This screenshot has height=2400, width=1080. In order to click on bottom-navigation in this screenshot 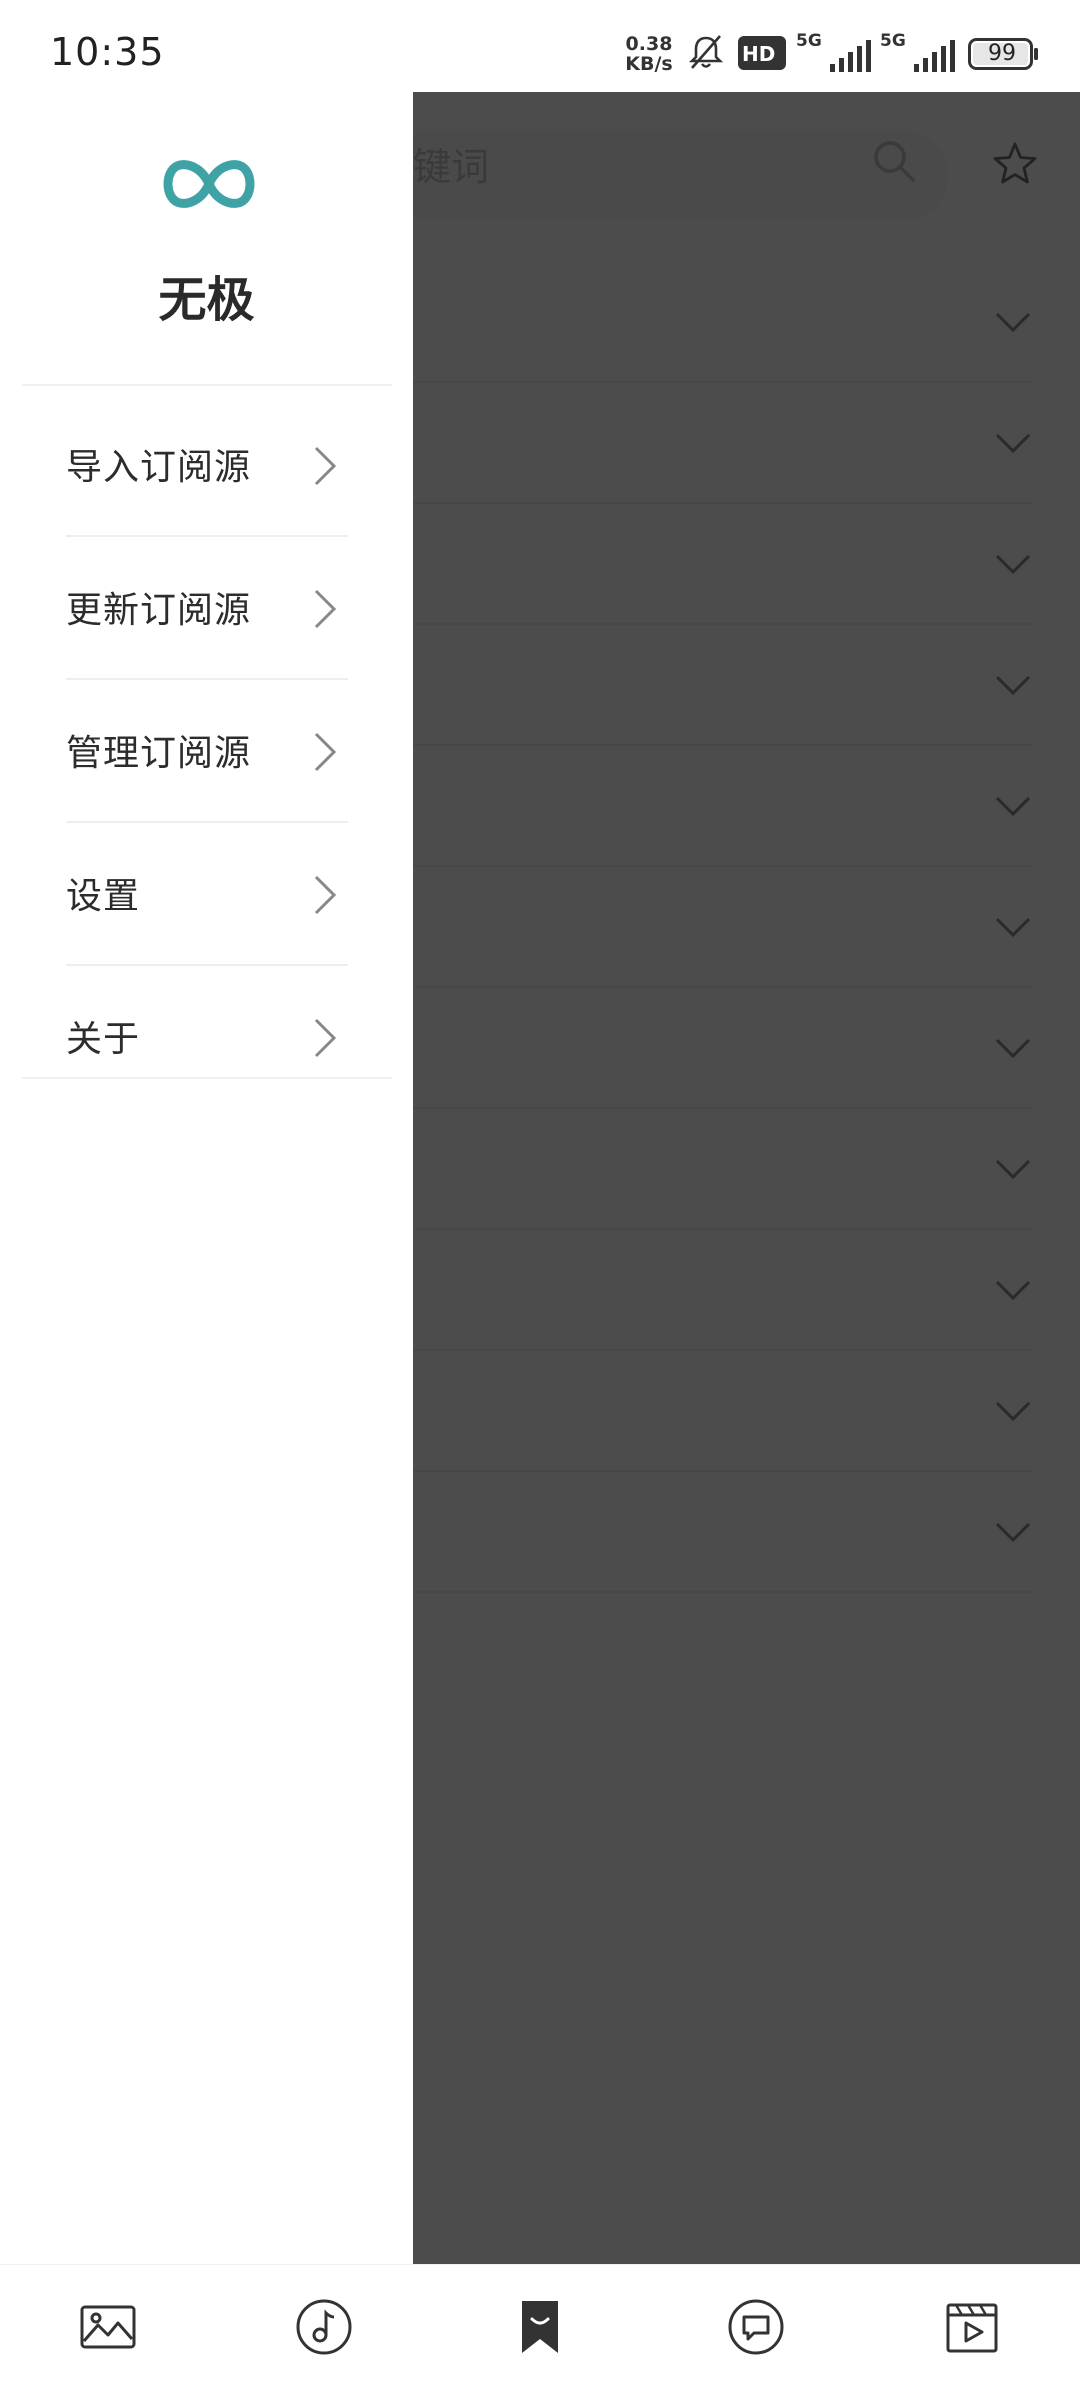, I will do `click(540, 2332)`.